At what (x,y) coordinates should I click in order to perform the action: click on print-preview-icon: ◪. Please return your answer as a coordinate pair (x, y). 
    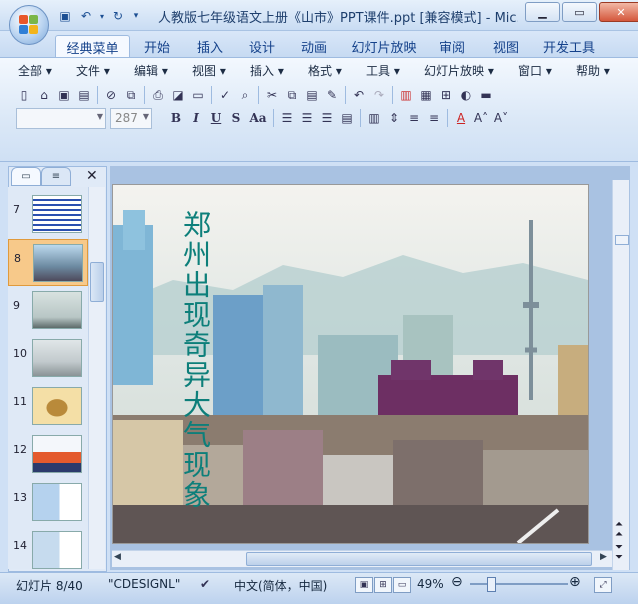
    Looking at the image, I should click on (178, 95).